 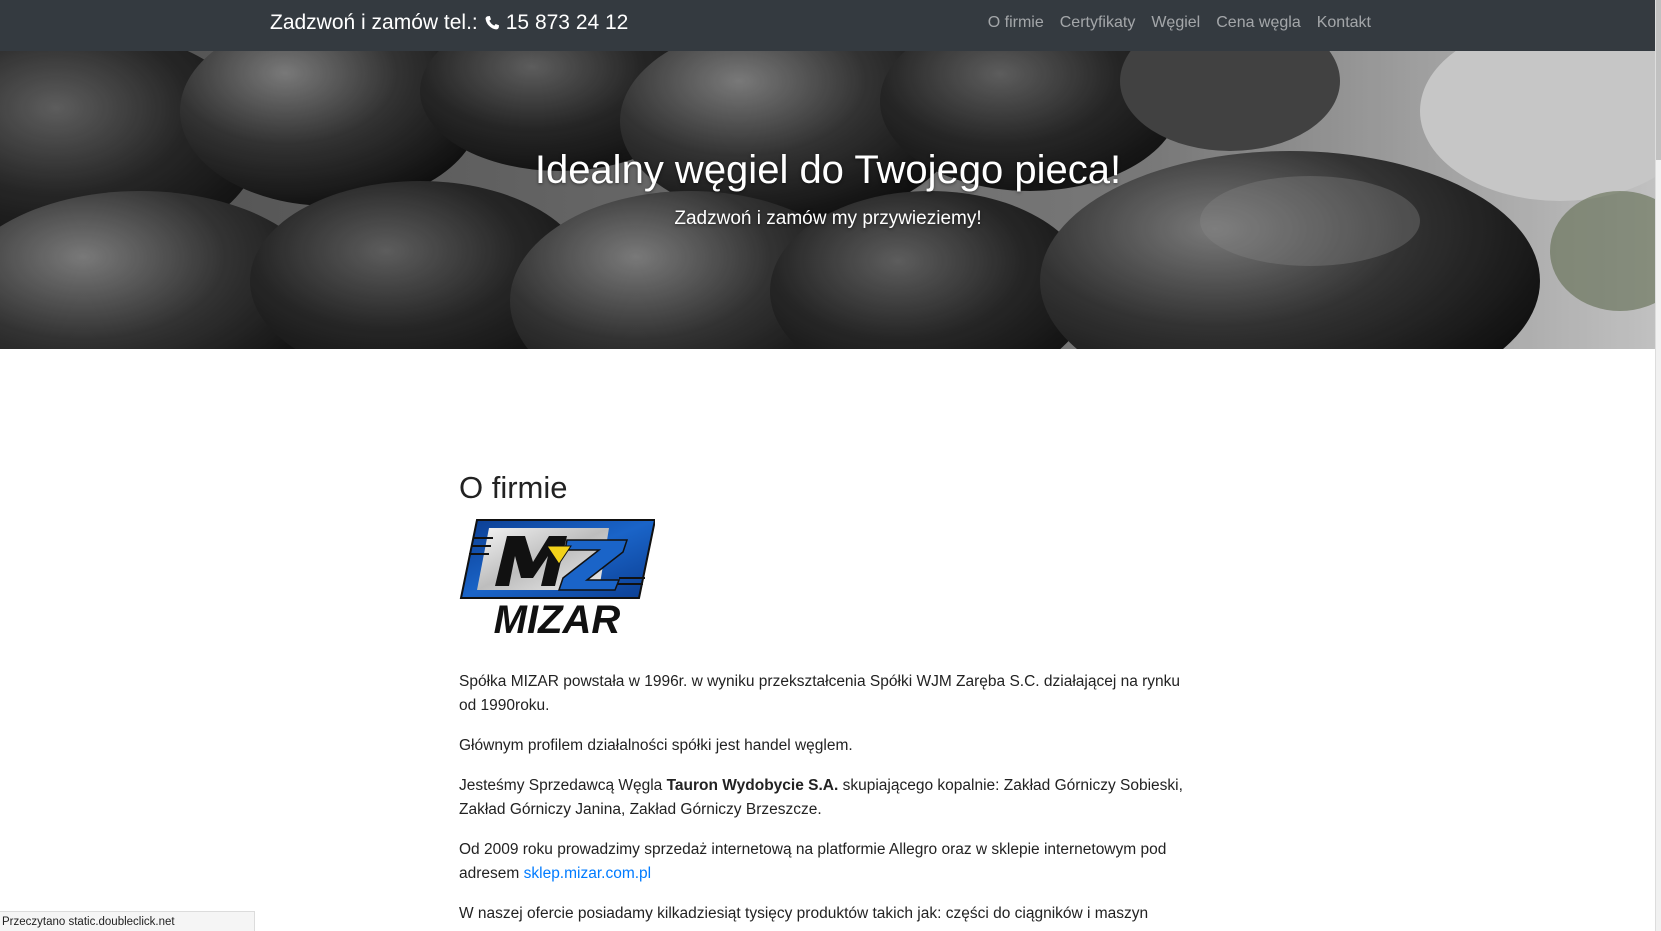 I want to click on seller-company: Tauron Wydobycie S.A., so click(x=752, y=785).